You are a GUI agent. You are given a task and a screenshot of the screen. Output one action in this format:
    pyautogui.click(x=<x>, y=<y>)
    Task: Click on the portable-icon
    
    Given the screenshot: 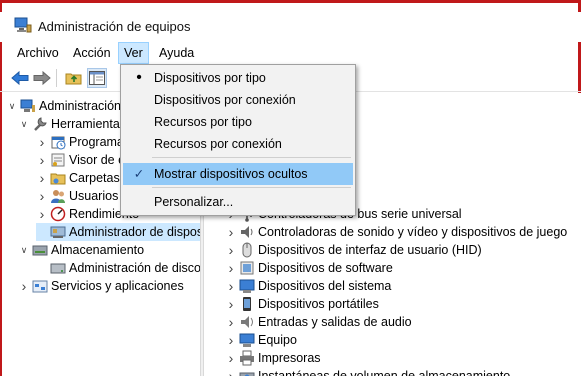 What is the action you would take?
    pyautogui.click(x=247, y=304)
    